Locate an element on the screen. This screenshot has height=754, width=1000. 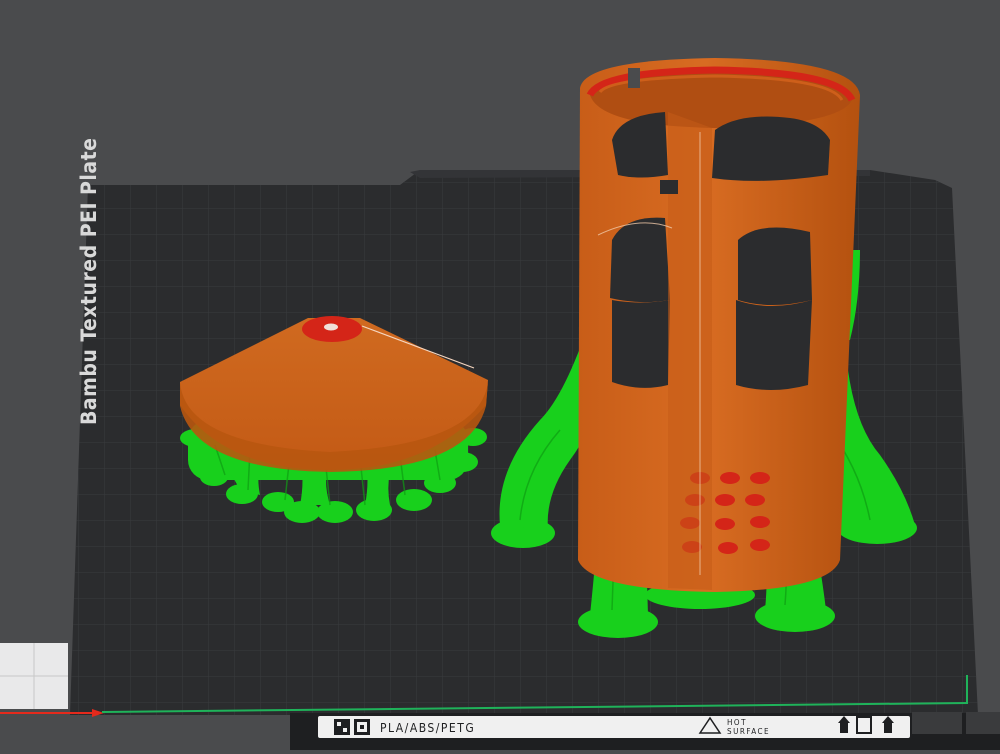
plate-qr-icon is located at coordinates (362, 727).